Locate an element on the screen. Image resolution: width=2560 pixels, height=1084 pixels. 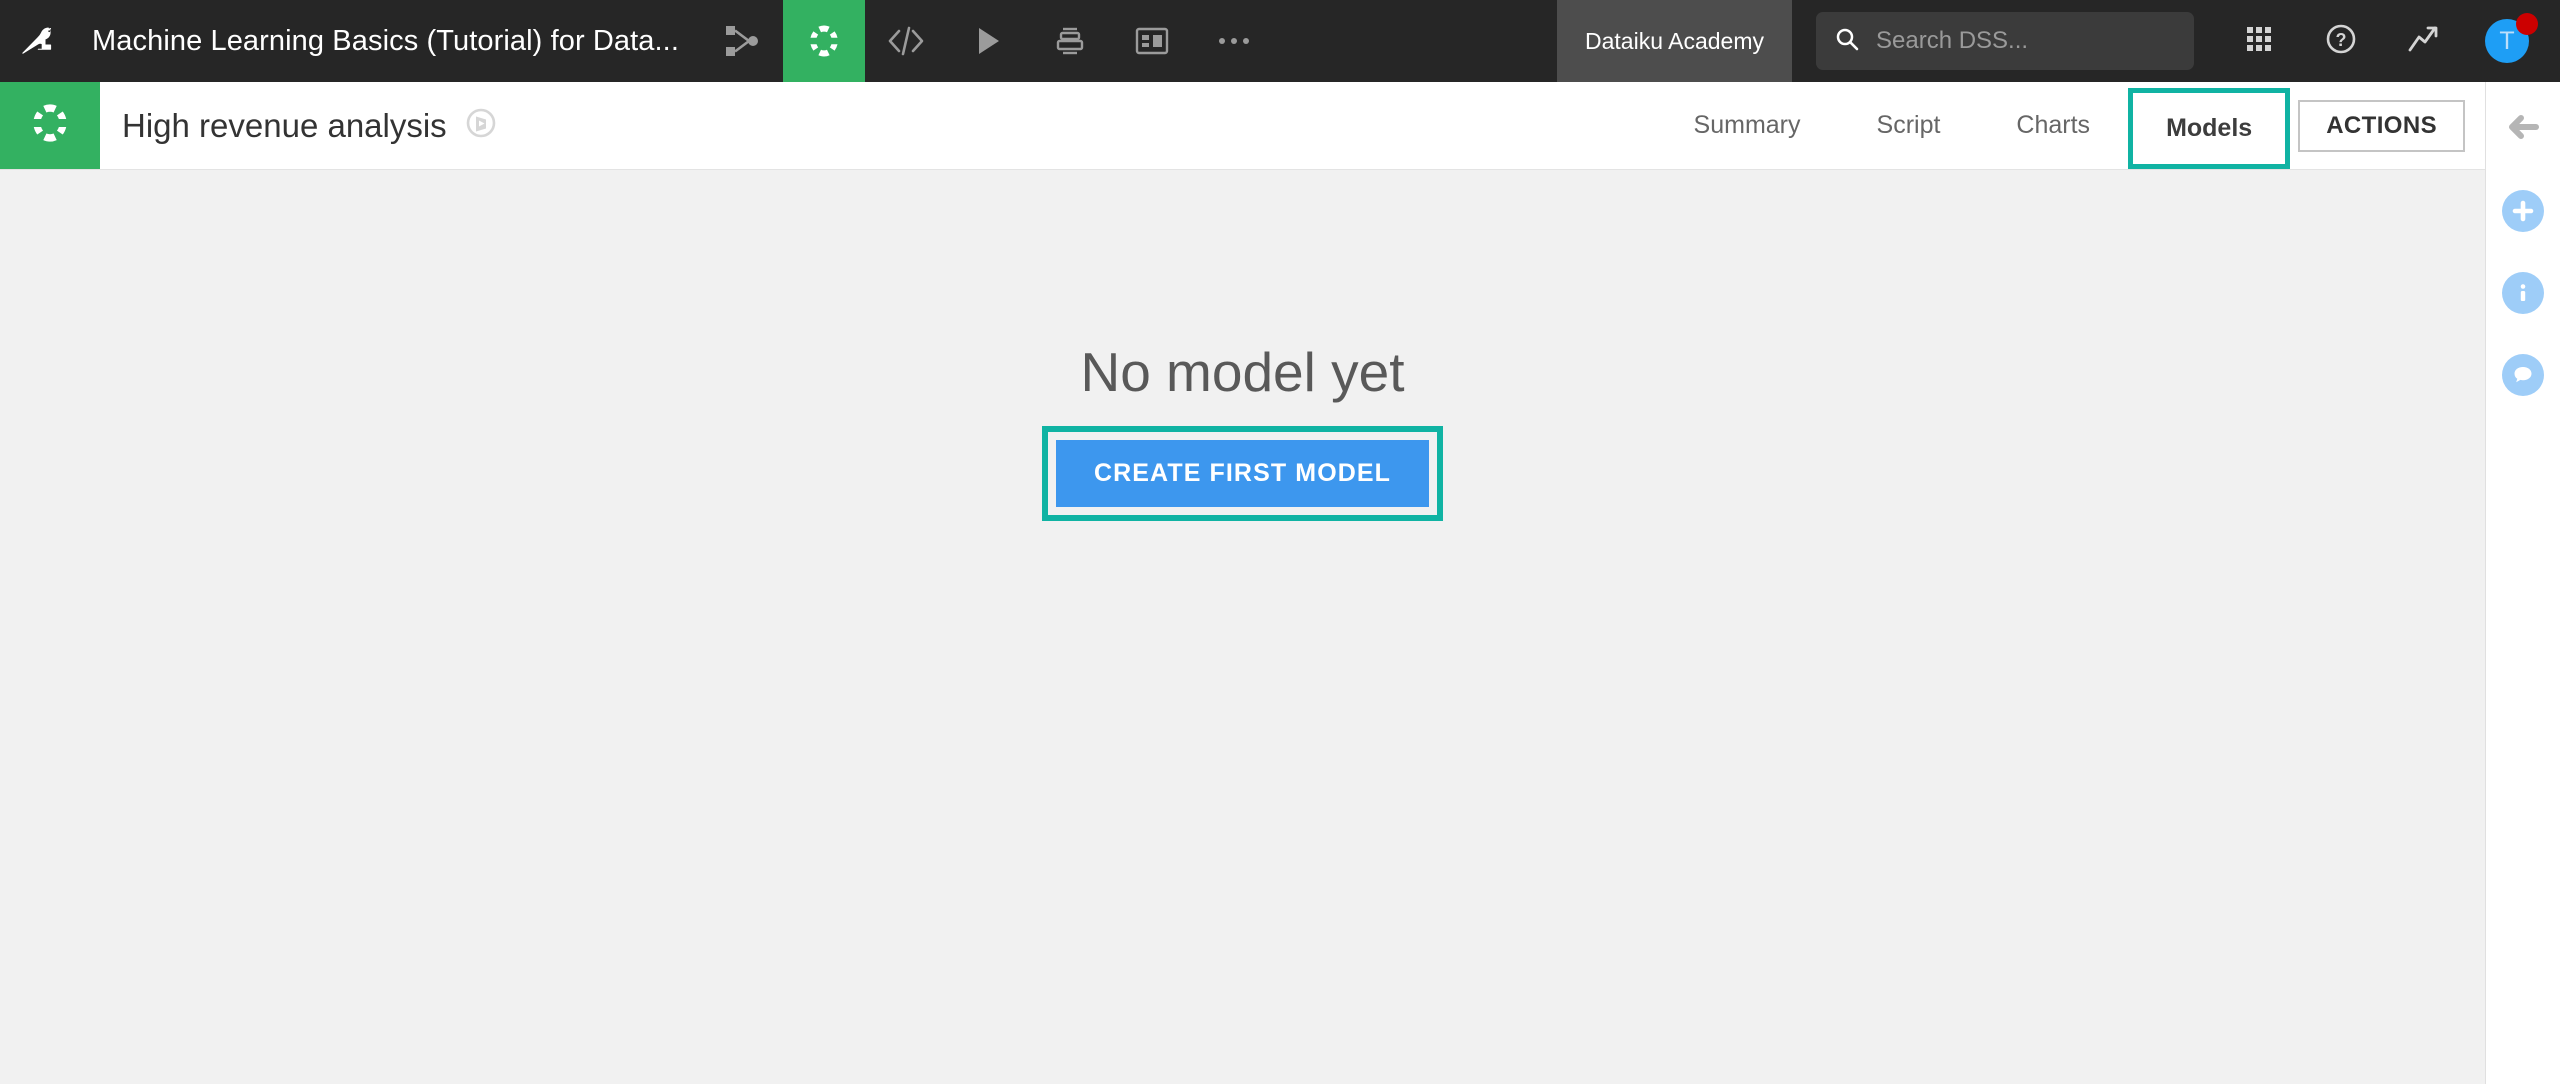
info-panel-button is located at coordinates (2523, 293).